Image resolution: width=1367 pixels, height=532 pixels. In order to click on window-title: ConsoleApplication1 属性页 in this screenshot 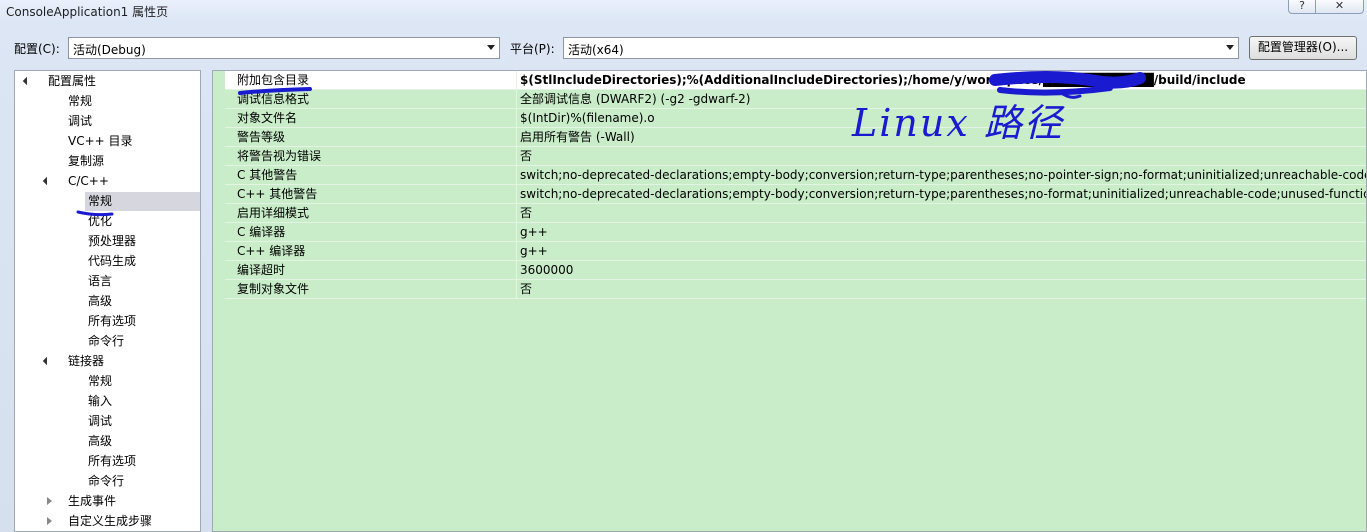, I will do `click(87, 12)`.